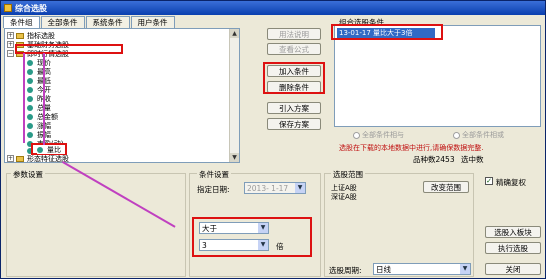 This screenshot has width=546, height=279. Describe the element at coordinates (489, 181) in the screenshot. I see `exact-restore-checkbox: ✓` at that location.